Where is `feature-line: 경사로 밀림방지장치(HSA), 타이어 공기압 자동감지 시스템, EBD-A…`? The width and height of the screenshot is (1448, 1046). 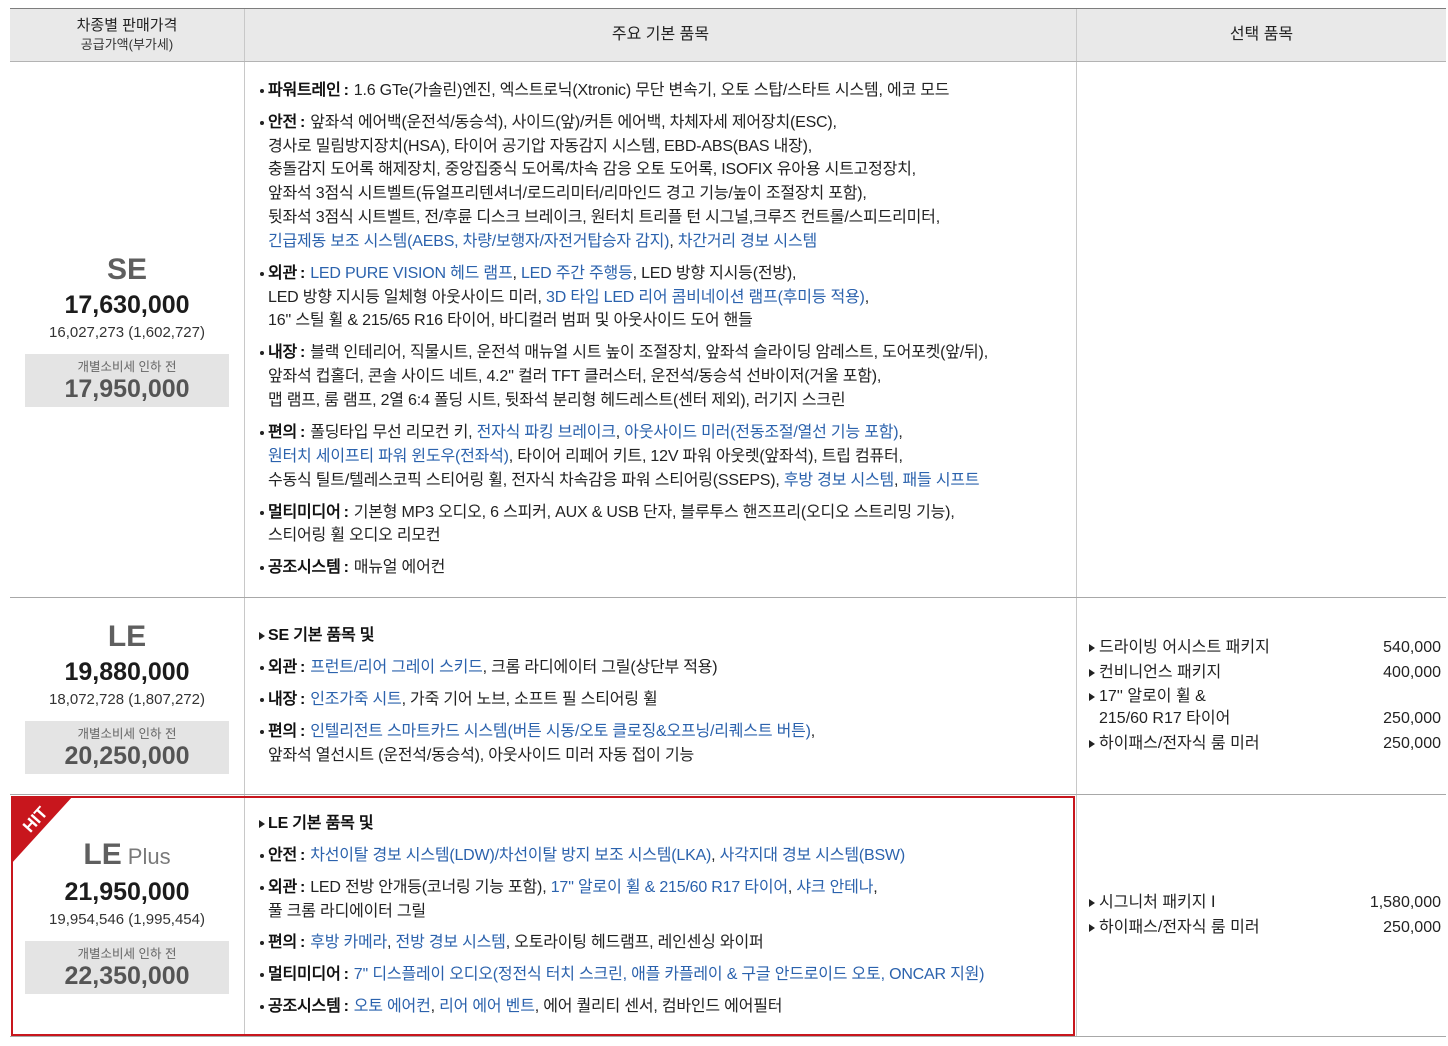
feature-line: 경사로 밀림방지장치(HSA), 타이어 공기압 자동감지 시스템, EBD-A… is located at coordinates (670, 147).